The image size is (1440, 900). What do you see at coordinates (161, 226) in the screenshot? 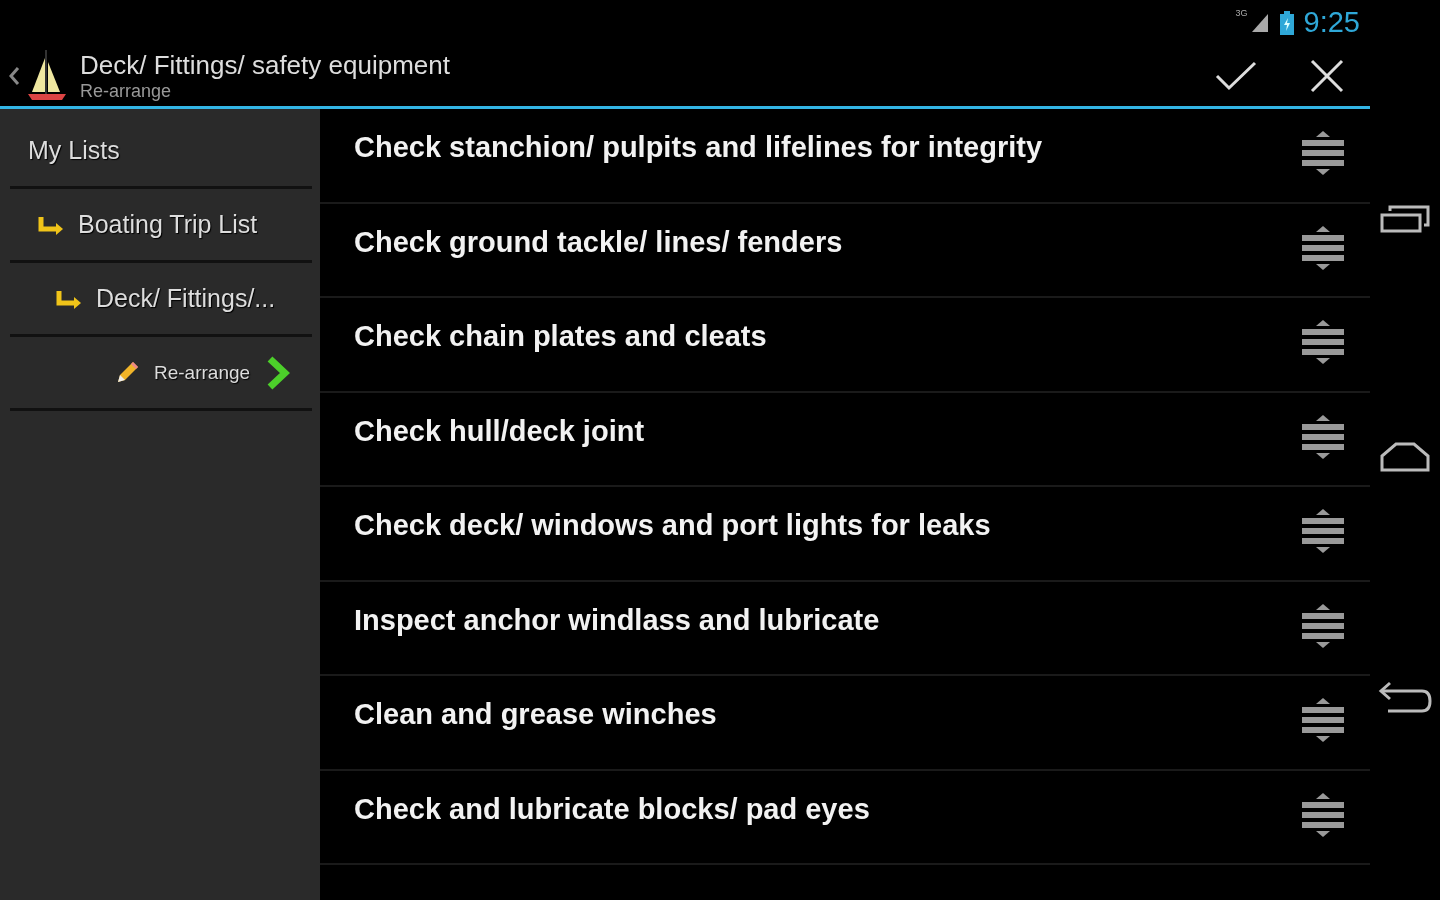
I see `sidebar-item: Boating Trip List` at bounding box center [161, 226].